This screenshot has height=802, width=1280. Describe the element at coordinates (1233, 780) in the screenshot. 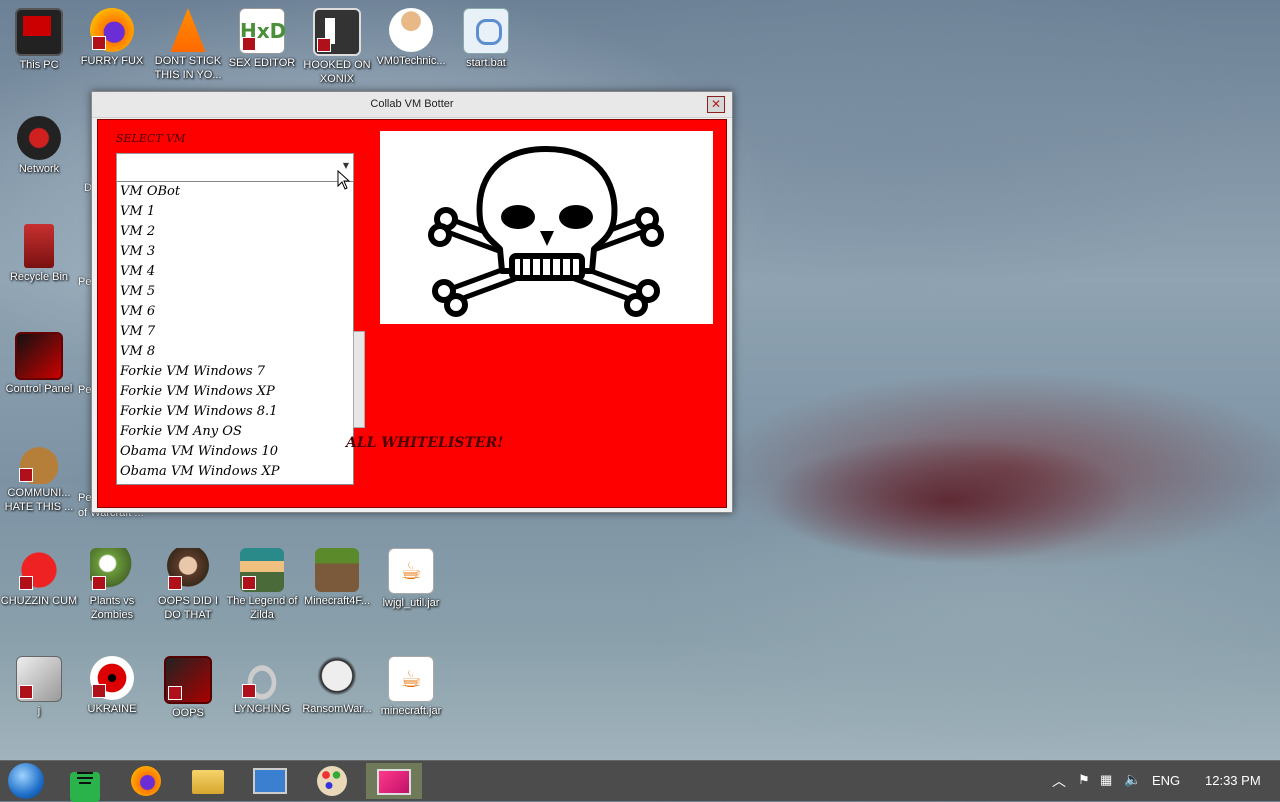

I see `clock: 12:33 PM` at that location.